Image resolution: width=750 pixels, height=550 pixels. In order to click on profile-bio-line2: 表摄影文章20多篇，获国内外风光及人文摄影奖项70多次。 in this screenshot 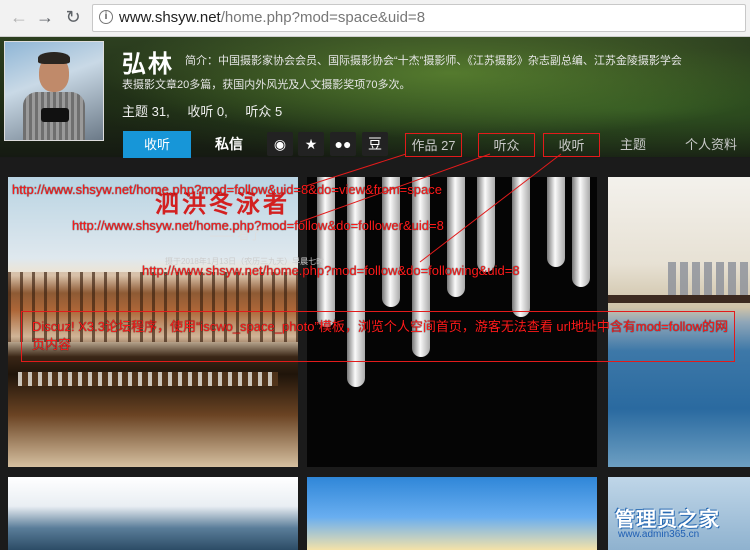, I will do `click(266, 85)`.